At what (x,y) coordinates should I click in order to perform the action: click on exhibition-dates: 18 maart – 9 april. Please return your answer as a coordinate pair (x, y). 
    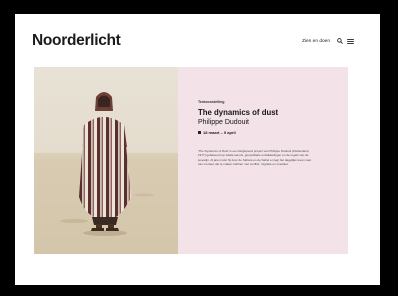
    Looking at the image, I should click on (217, 132).